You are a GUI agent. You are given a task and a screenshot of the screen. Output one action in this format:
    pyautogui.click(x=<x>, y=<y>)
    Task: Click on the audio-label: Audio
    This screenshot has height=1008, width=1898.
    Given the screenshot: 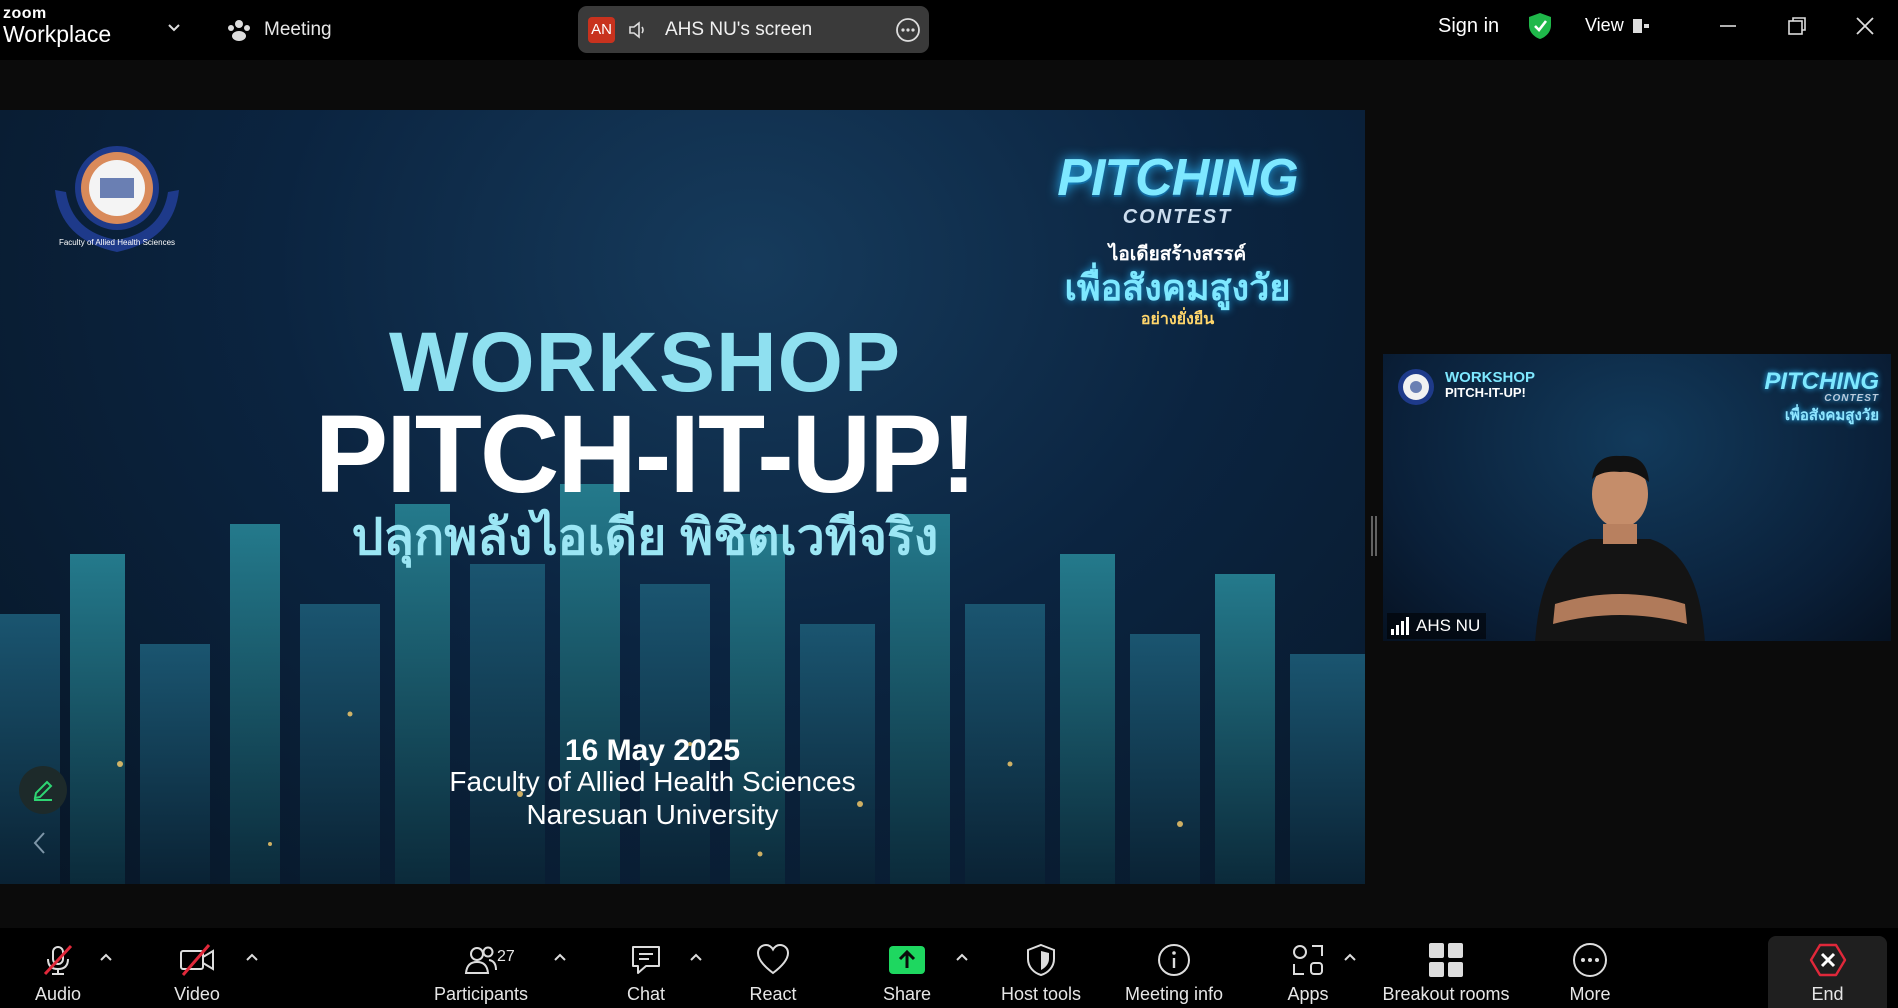 What is the action you would take?
    pyautogui.click(x=58, y=994)
    